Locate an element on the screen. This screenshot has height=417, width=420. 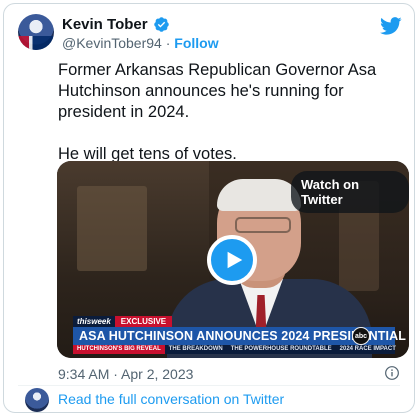
info-icon is located at coordinates (392, 373).